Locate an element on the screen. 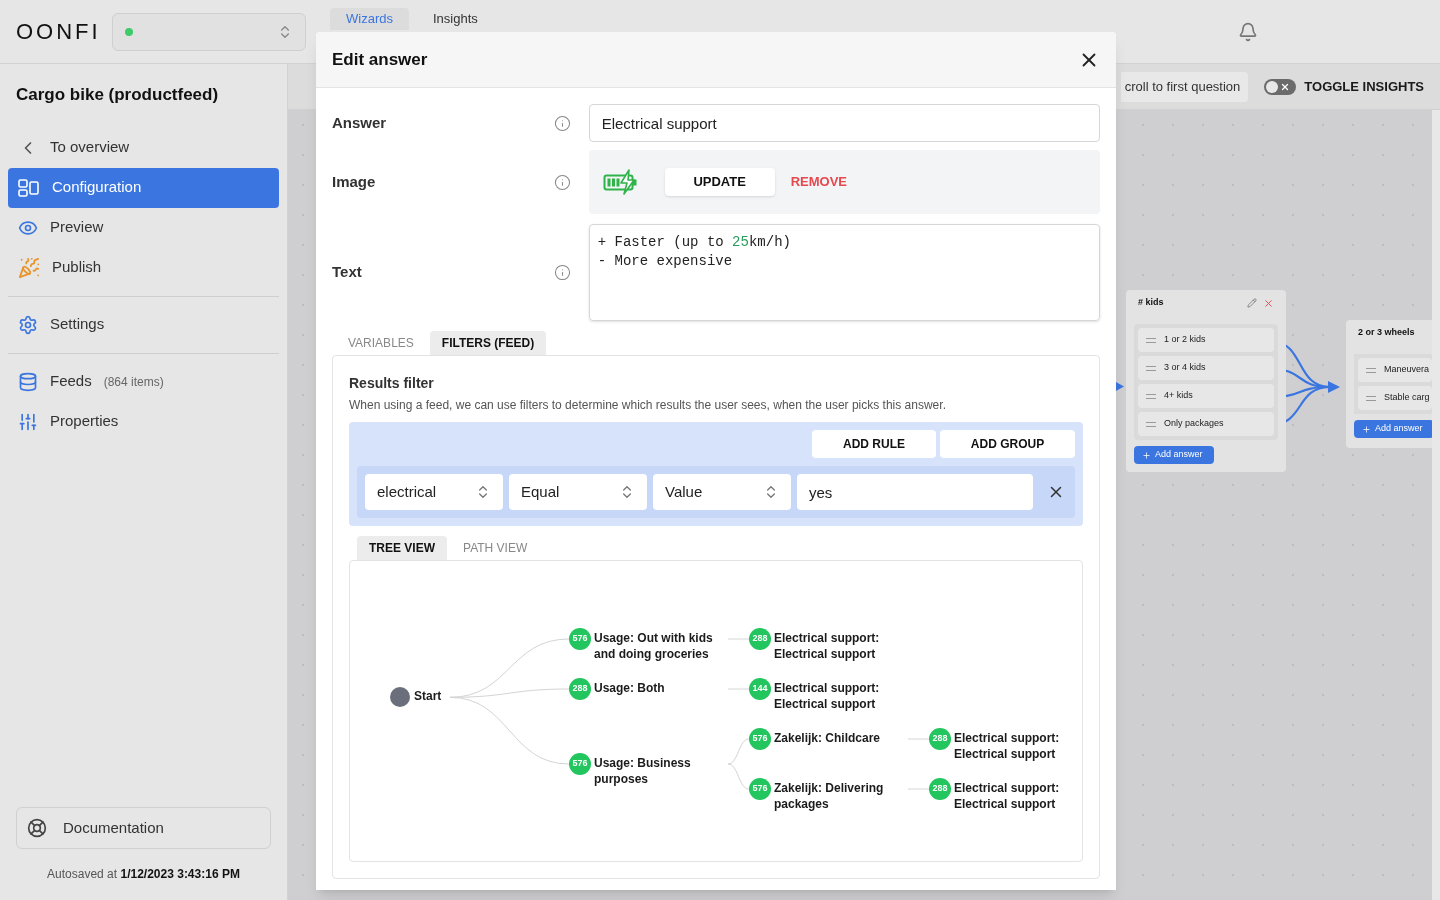 Image resolution: width=1440 pixels, height=900 pixels. logo: OONFI is located at coordinates (58, 31).